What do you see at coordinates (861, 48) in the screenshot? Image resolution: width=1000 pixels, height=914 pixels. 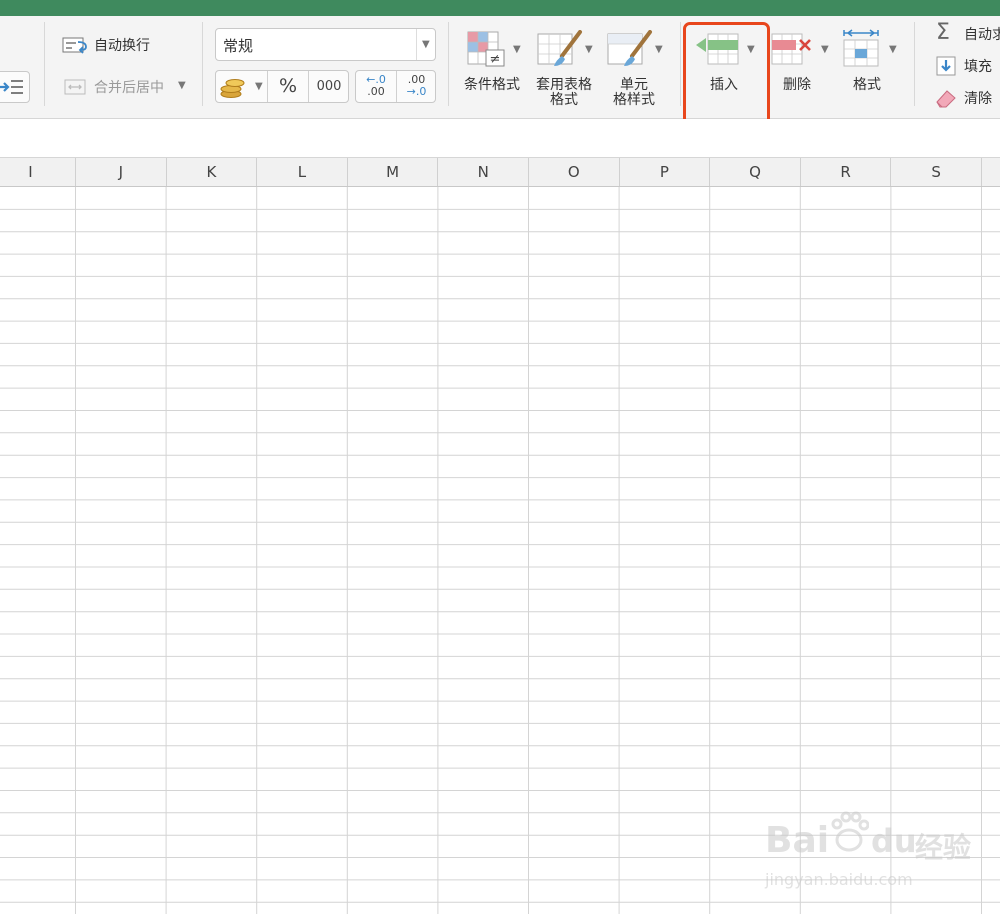 I see `format-cells-icon` at bounding box center [861, 48].